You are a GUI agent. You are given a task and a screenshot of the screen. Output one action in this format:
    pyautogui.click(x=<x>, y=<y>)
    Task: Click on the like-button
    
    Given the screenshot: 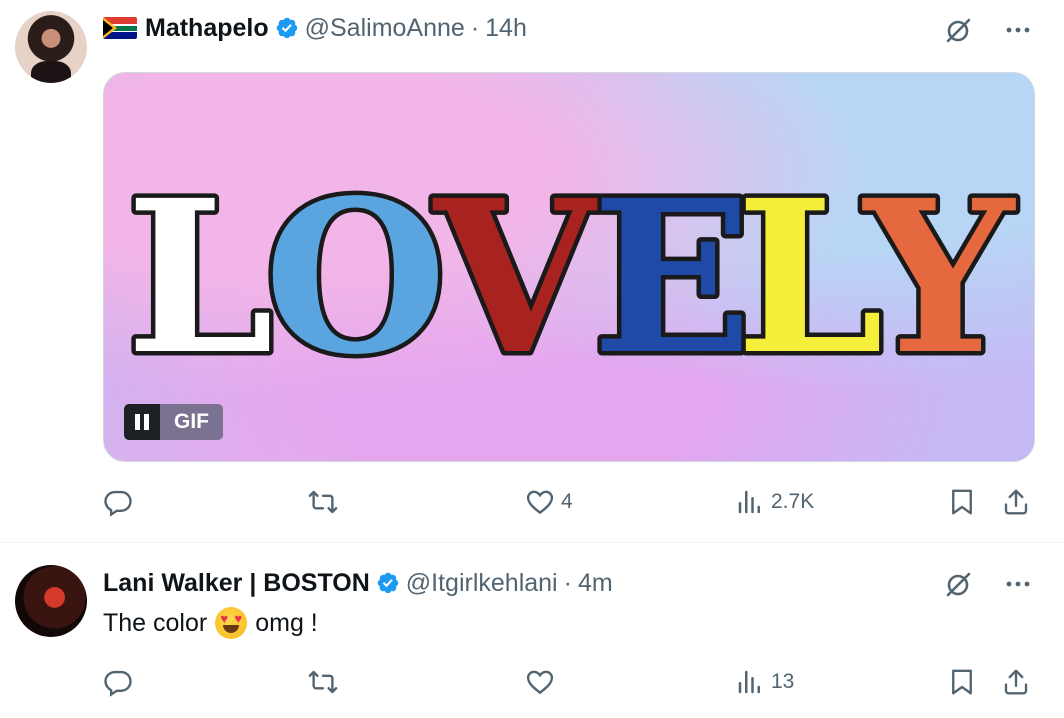 What is the action you would take?
    pyautogui.click(x=543, y=682)
    